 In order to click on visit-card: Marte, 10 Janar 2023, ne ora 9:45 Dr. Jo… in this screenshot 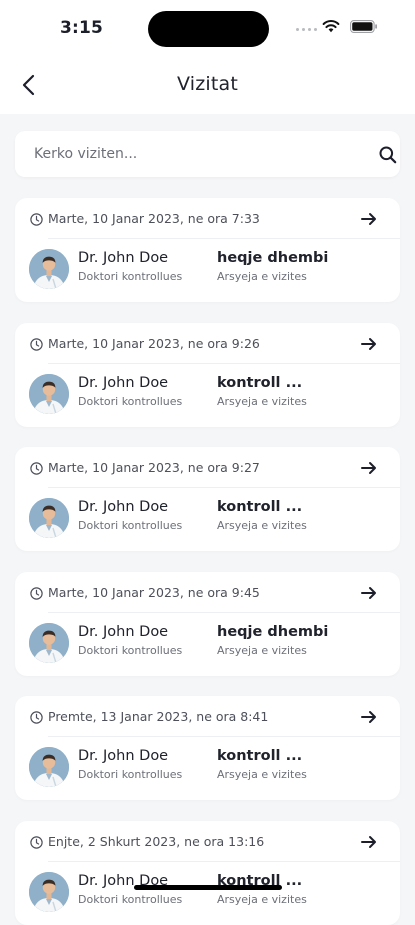, I will do `click(207, 624)`.